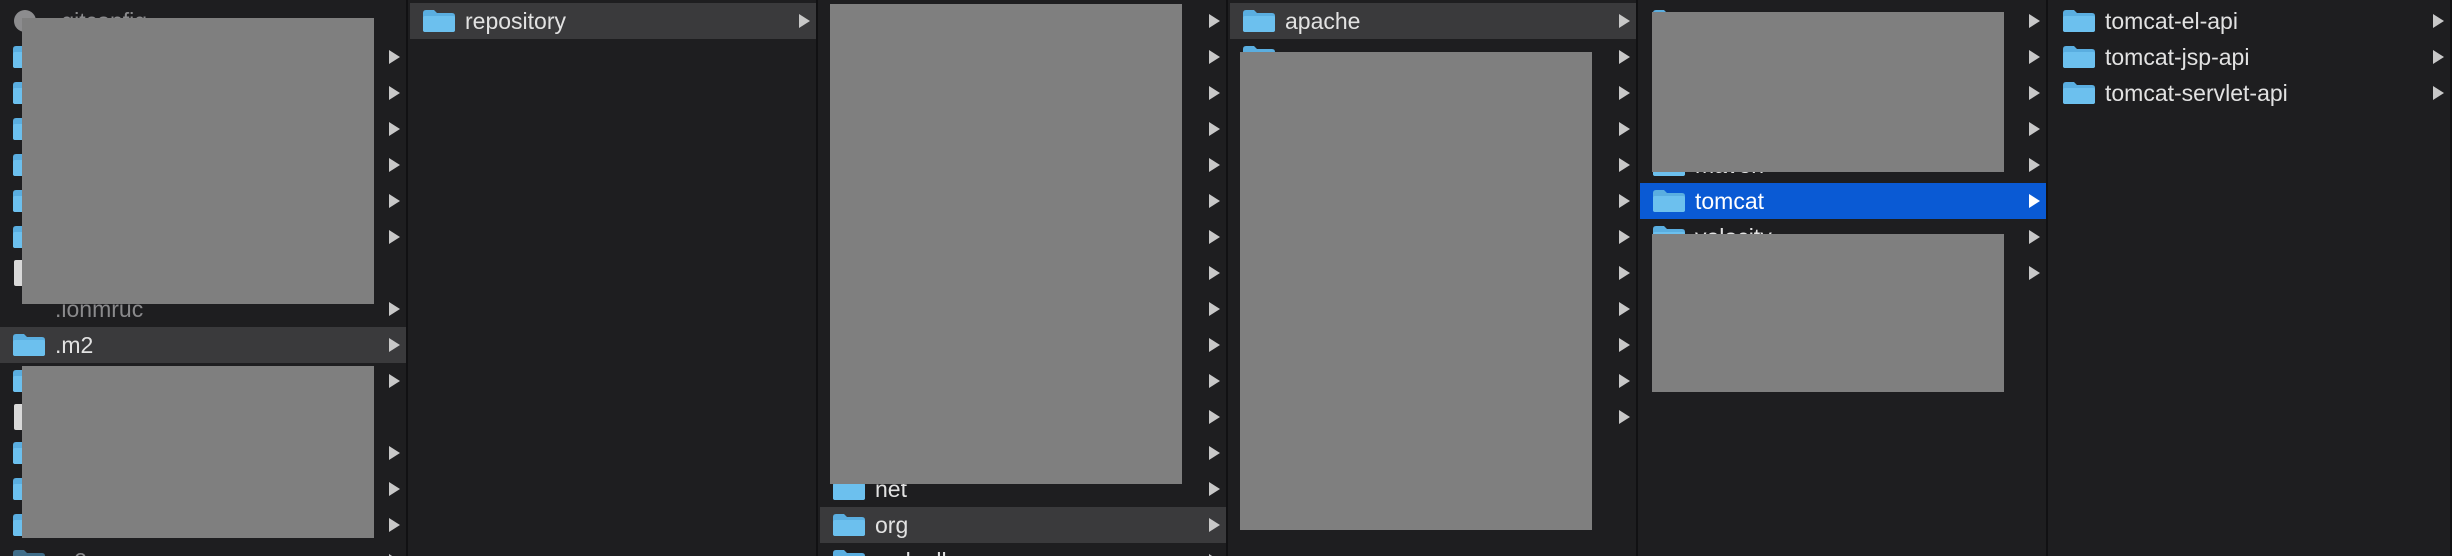 The image size is (2452, 556). I want to click on item-label: .m2, so click(74, 345).